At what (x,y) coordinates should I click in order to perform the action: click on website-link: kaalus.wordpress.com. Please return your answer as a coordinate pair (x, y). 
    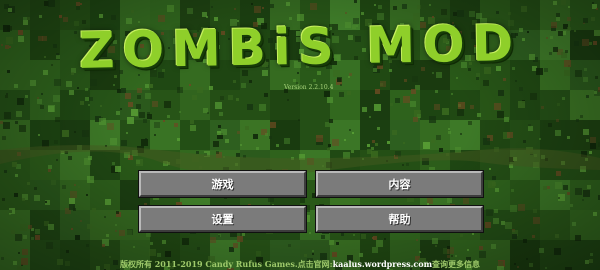
    Looking at the image, I should click on (382, 264).